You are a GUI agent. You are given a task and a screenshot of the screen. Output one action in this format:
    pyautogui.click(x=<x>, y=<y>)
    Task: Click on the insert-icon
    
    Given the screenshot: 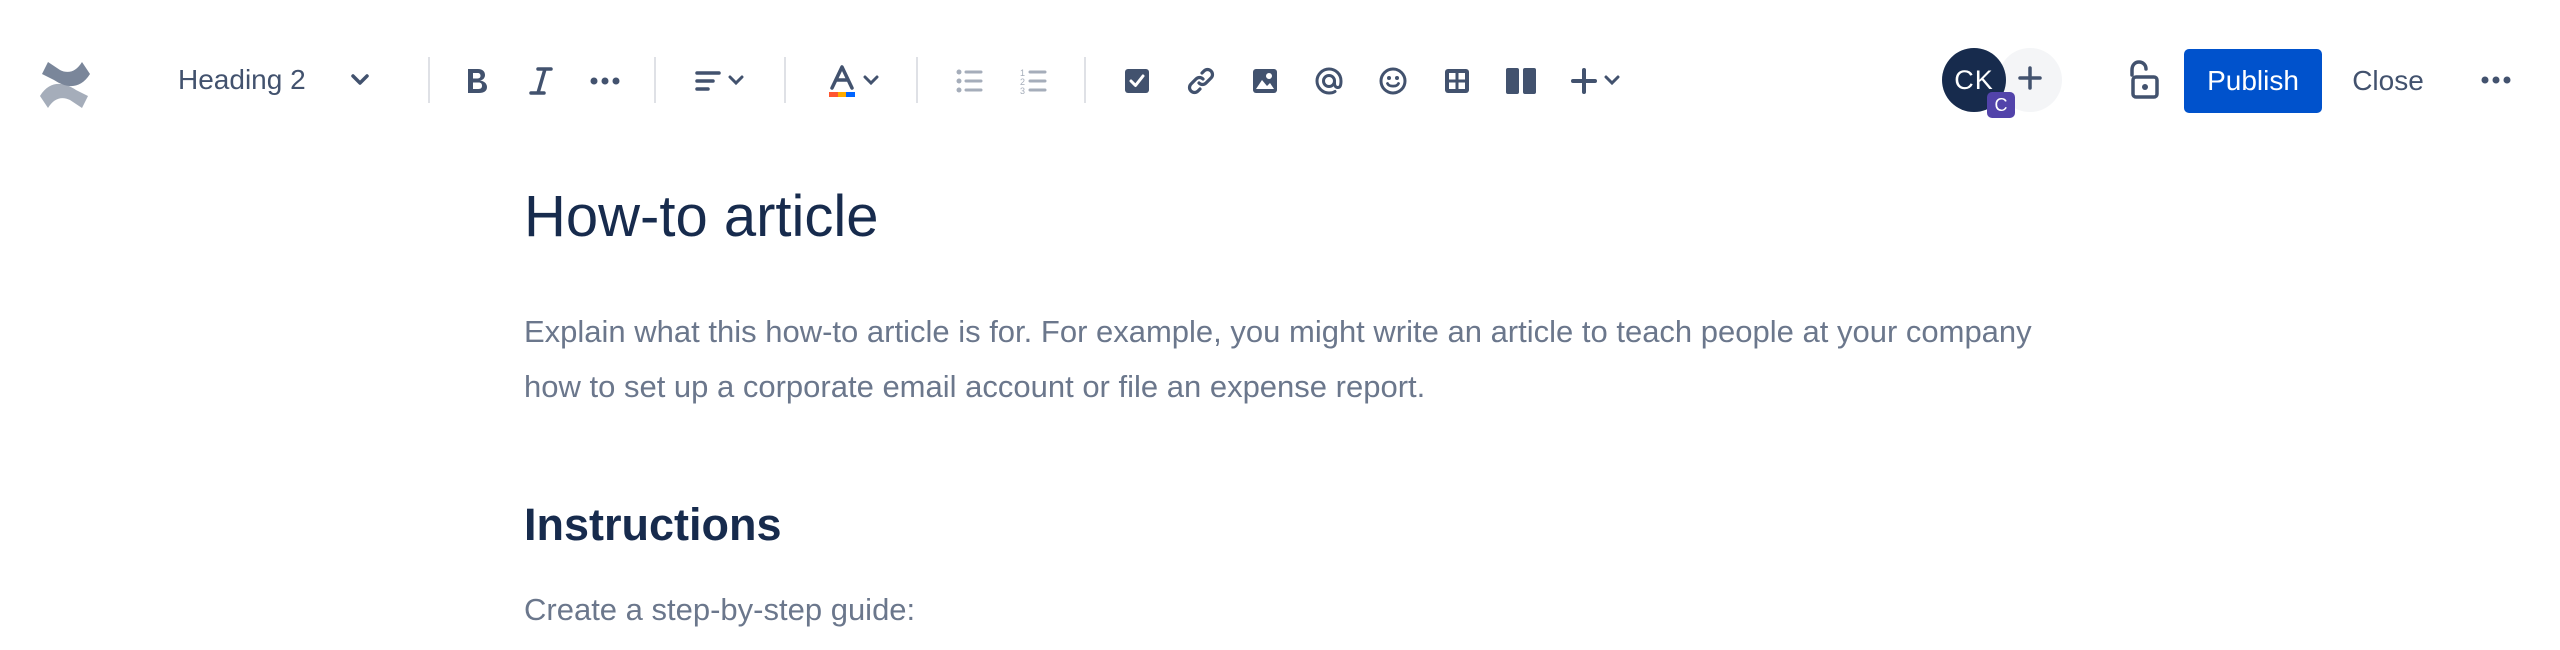 What is the action you would take?
    pyautogui.click(x=1584, y=81)
    